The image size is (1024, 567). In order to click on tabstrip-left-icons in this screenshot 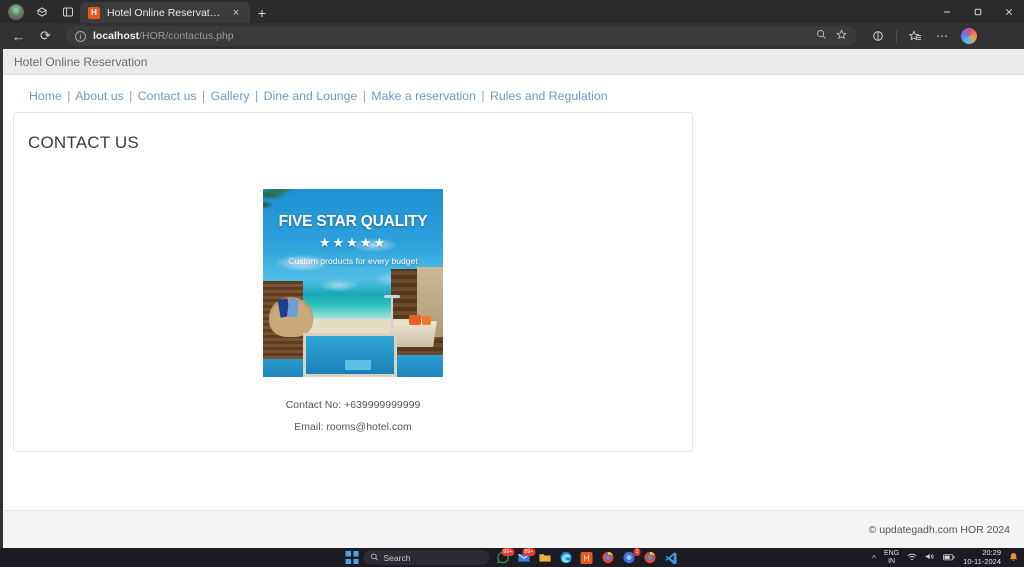, I will do `click(40, 11)`.